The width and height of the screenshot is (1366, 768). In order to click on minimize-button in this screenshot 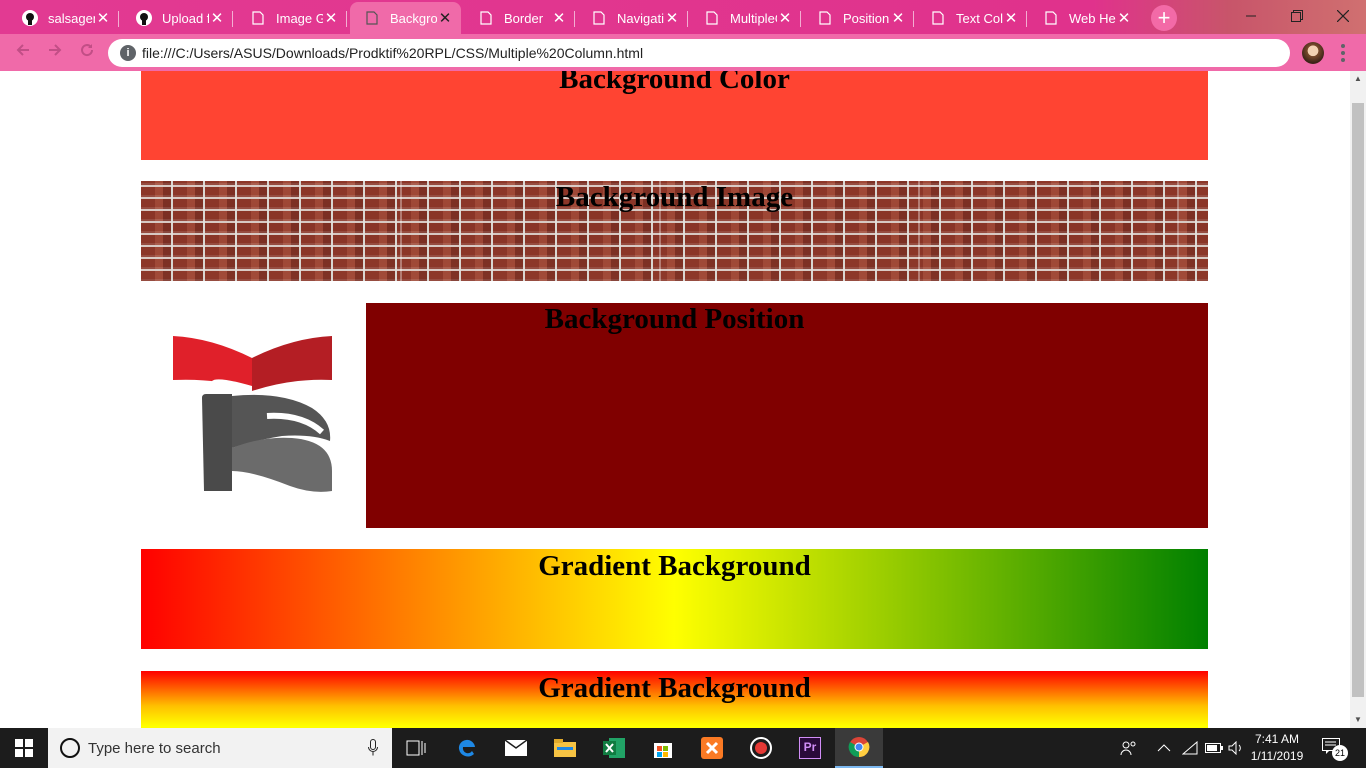, I will do `click(1251, 16)`.